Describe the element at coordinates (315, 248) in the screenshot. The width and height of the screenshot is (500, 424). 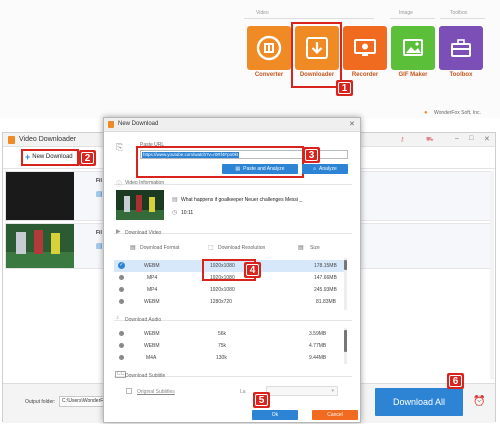
I see `col-size: Size` at that location.